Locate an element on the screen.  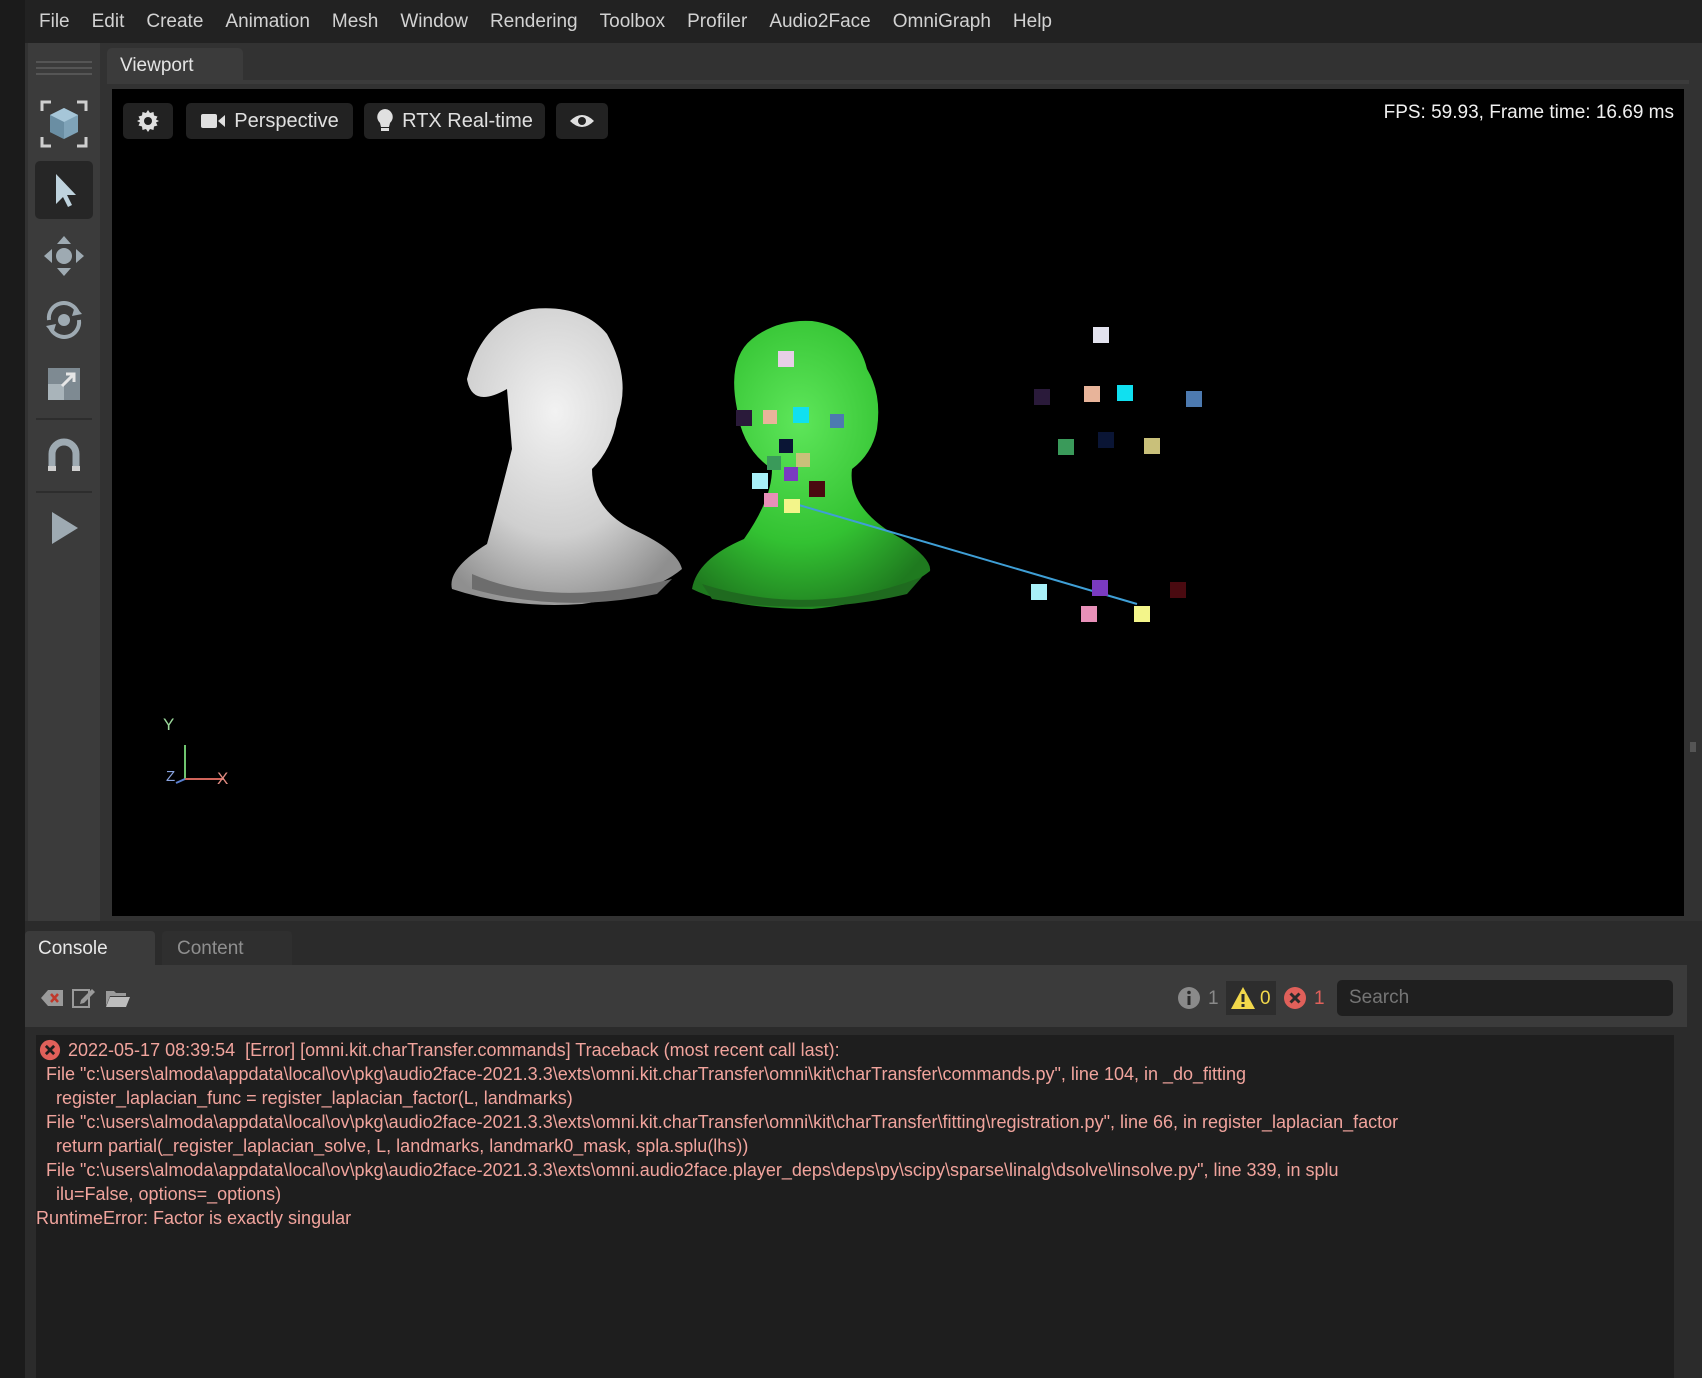
menu-rendering: Rendering is located at coordinates (534, 21).